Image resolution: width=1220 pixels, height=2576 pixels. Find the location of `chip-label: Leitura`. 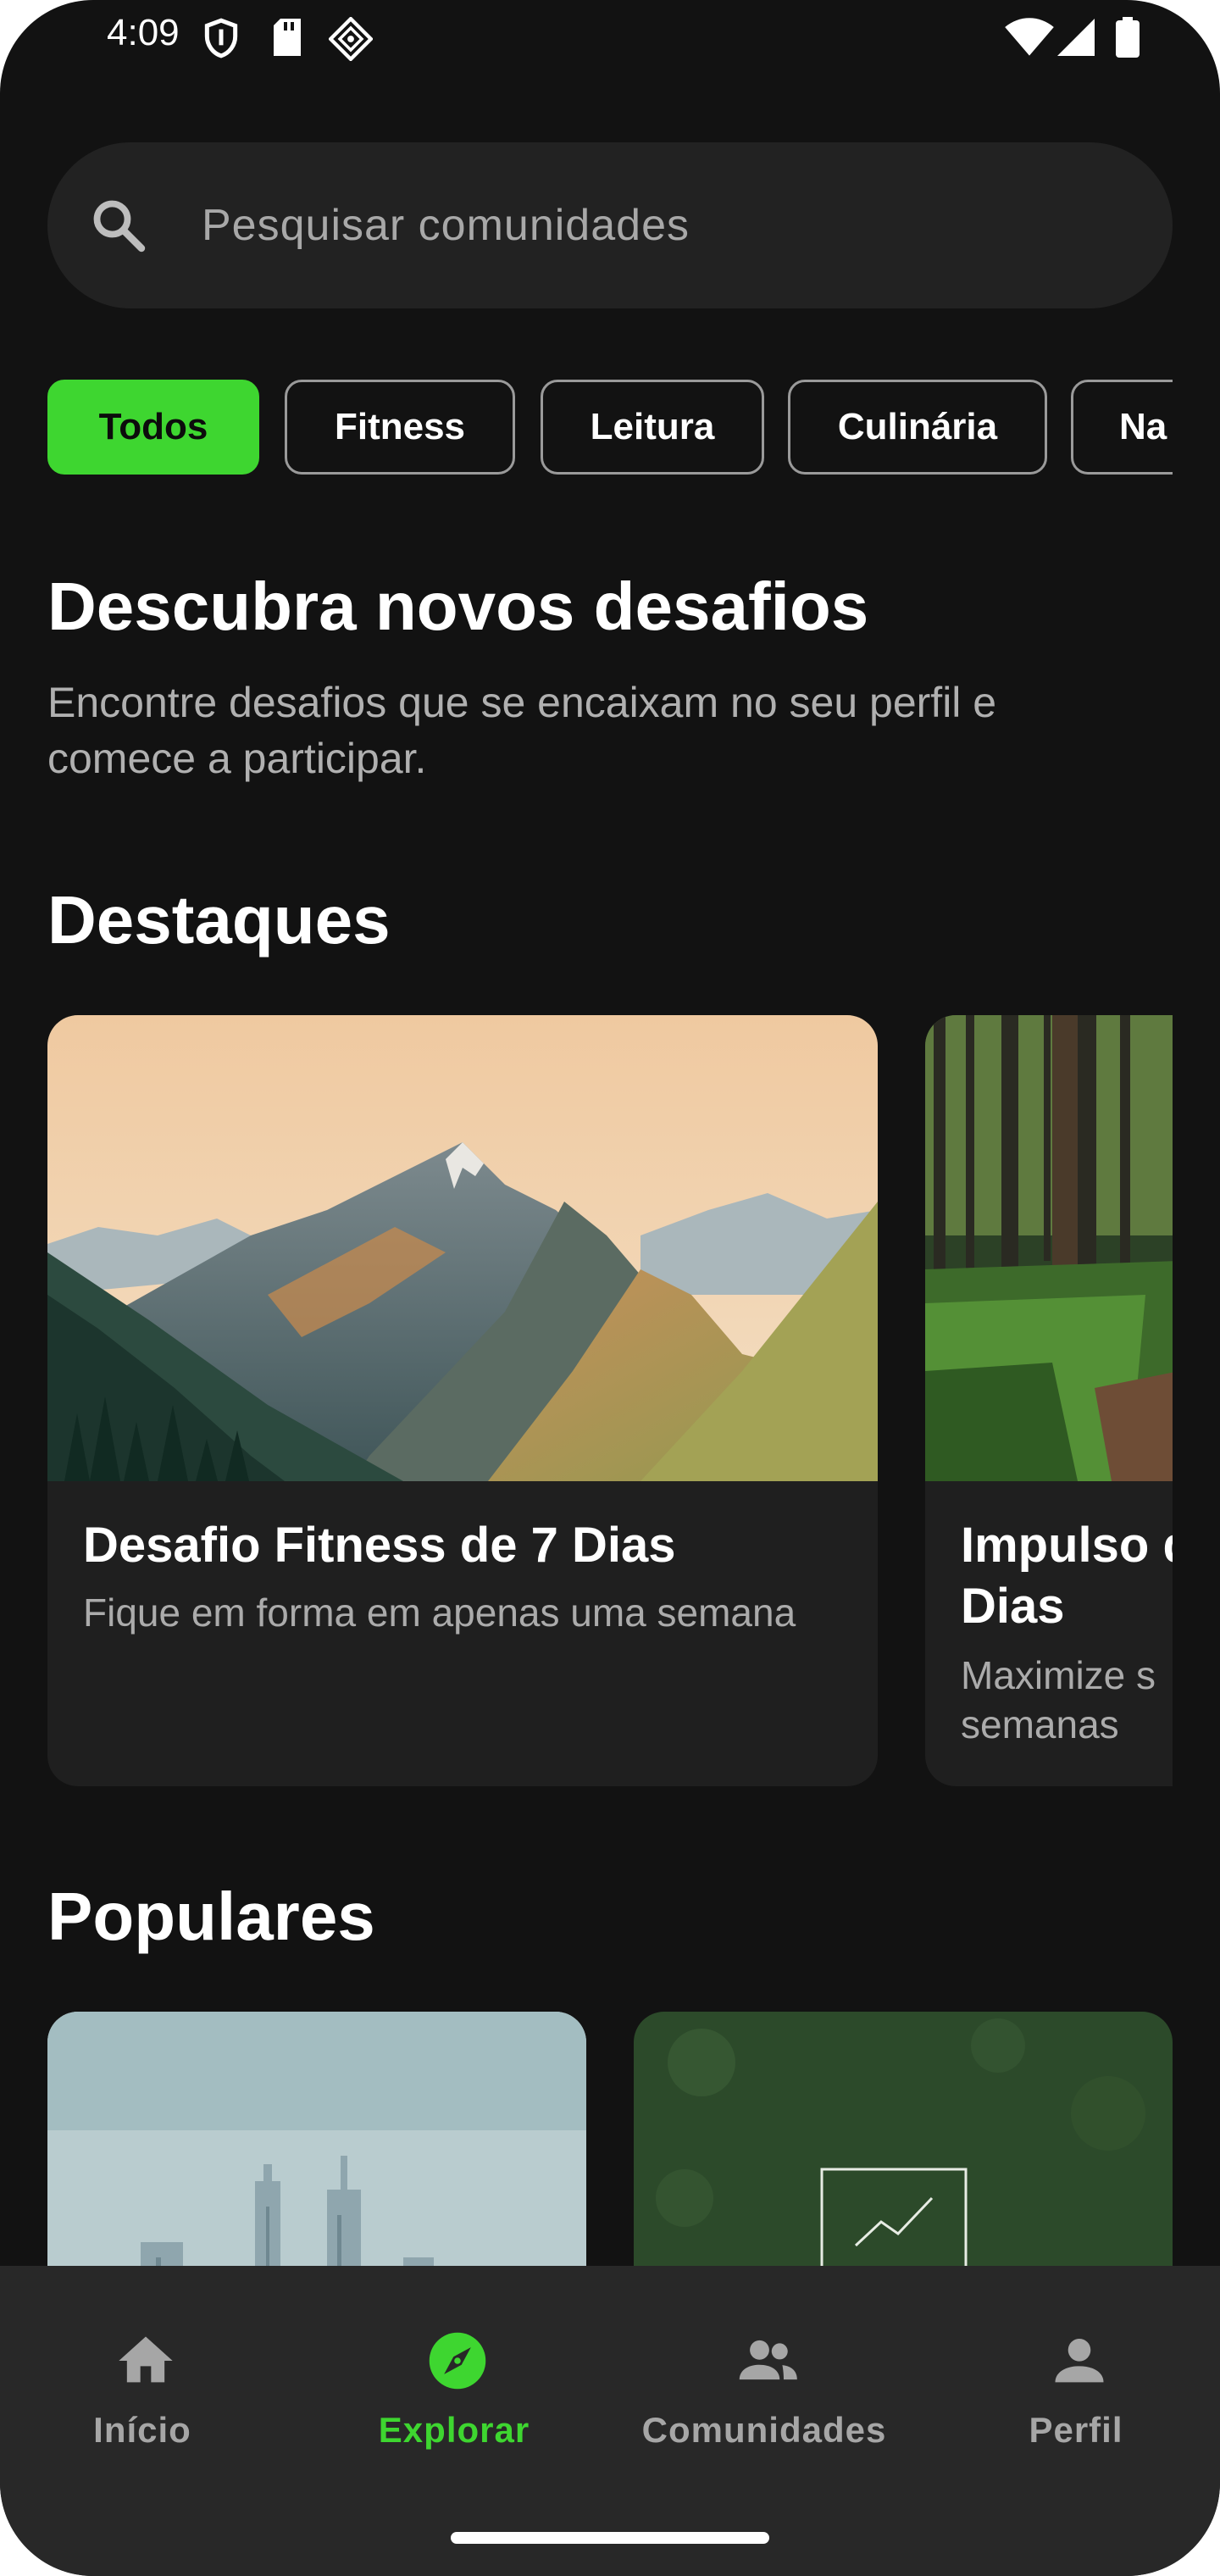

chip-label: Leitura is located at coordinates (652, 426).